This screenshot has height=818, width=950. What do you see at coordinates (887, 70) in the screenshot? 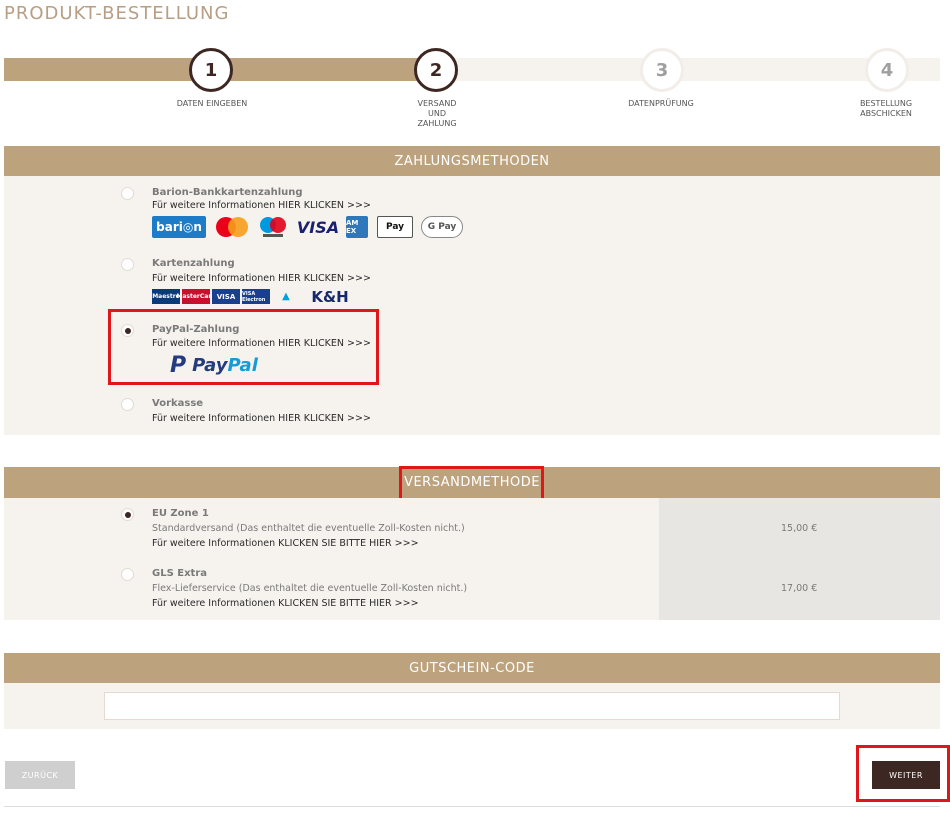
I see `step-4-circle: 4` at bounding box center [887, 70].